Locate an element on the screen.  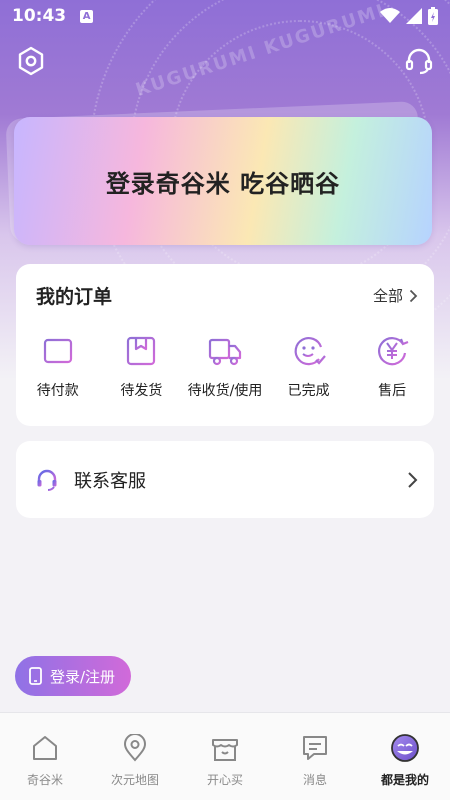
bottom-tab-bar: 奇谷米 次元地图 开心买 消息 都是我的 is located at coordinates (225, 756).